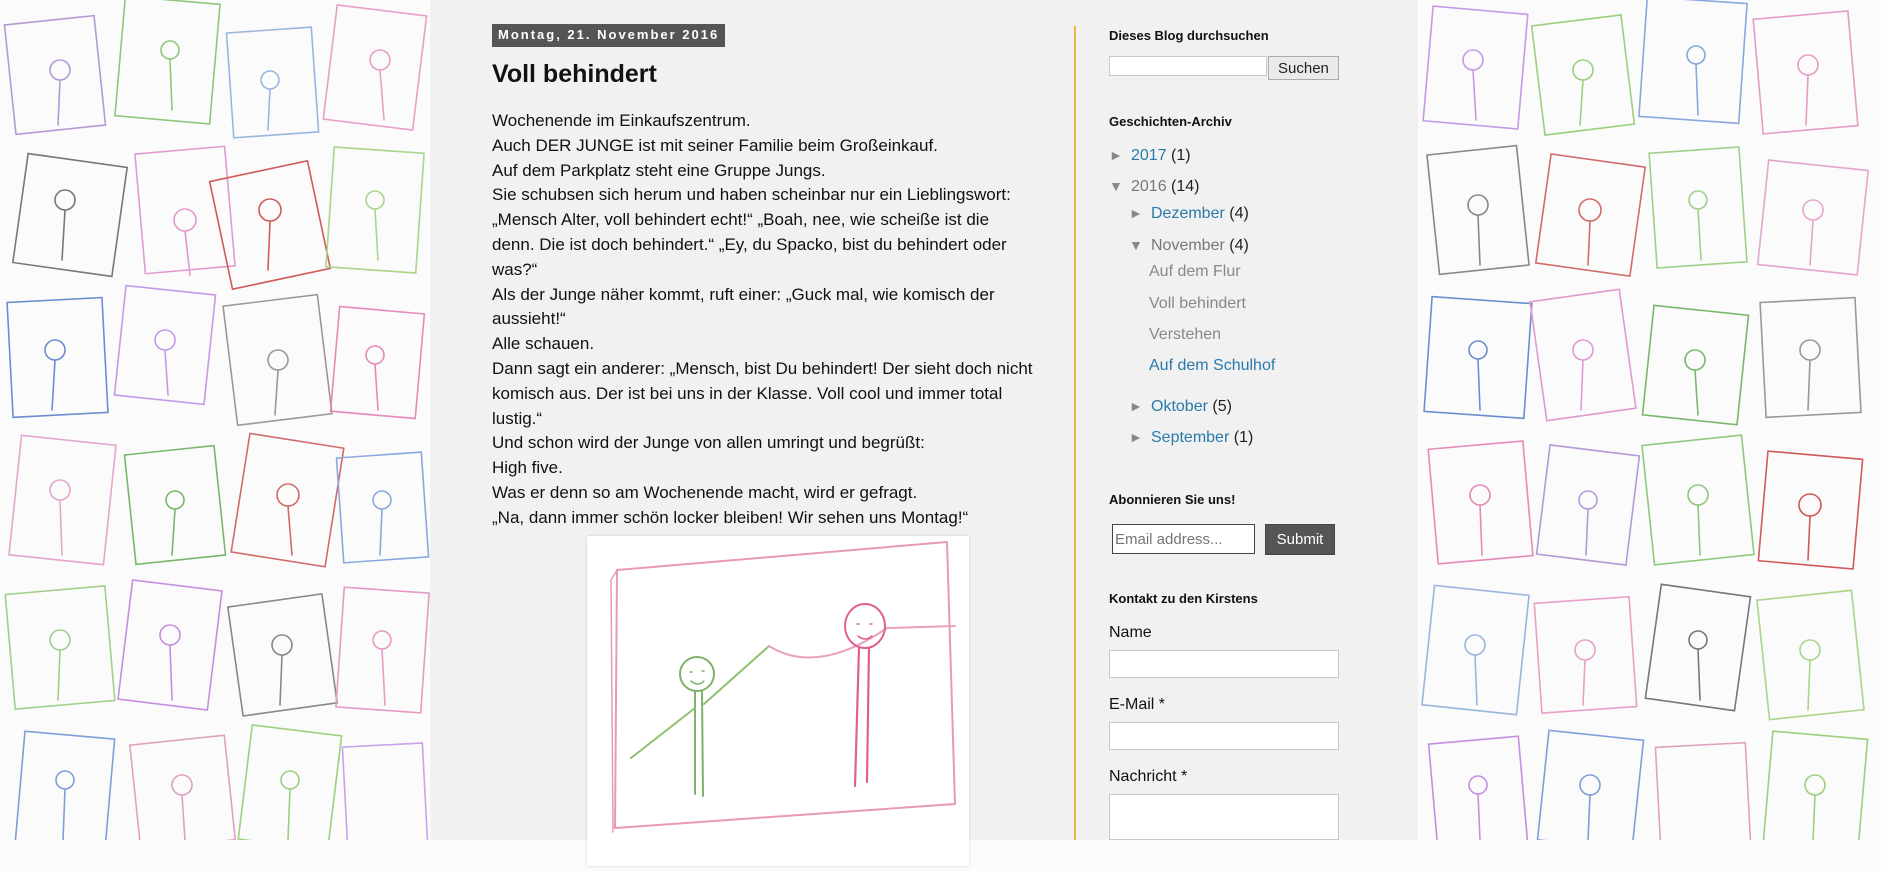  Describe the element at coordinates (1172, 499) in the screenshot. I see `subscribe-widget-title: Abonnieren Sie uns!` at that location.